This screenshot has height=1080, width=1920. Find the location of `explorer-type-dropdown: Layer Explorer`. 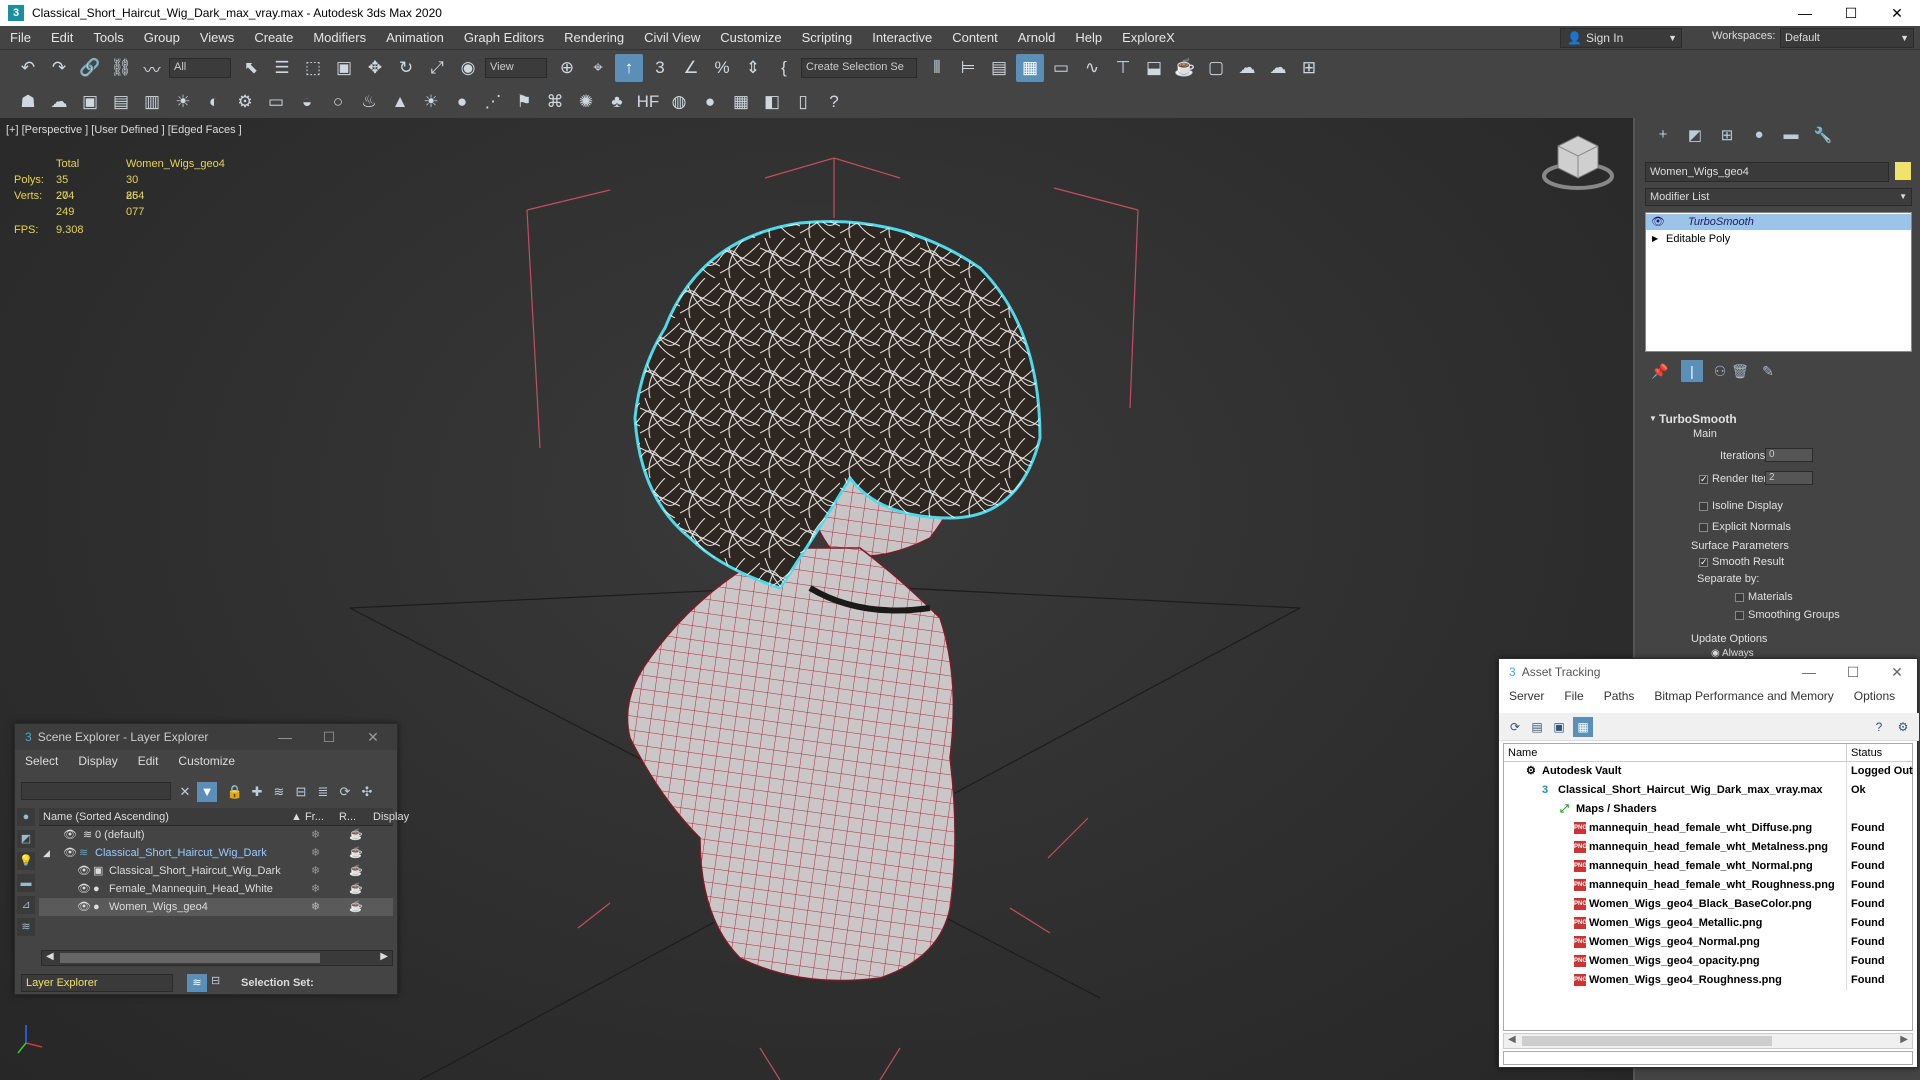

explorer-type-dropdown: Layer Explorer is located at coordinates (97, 983).